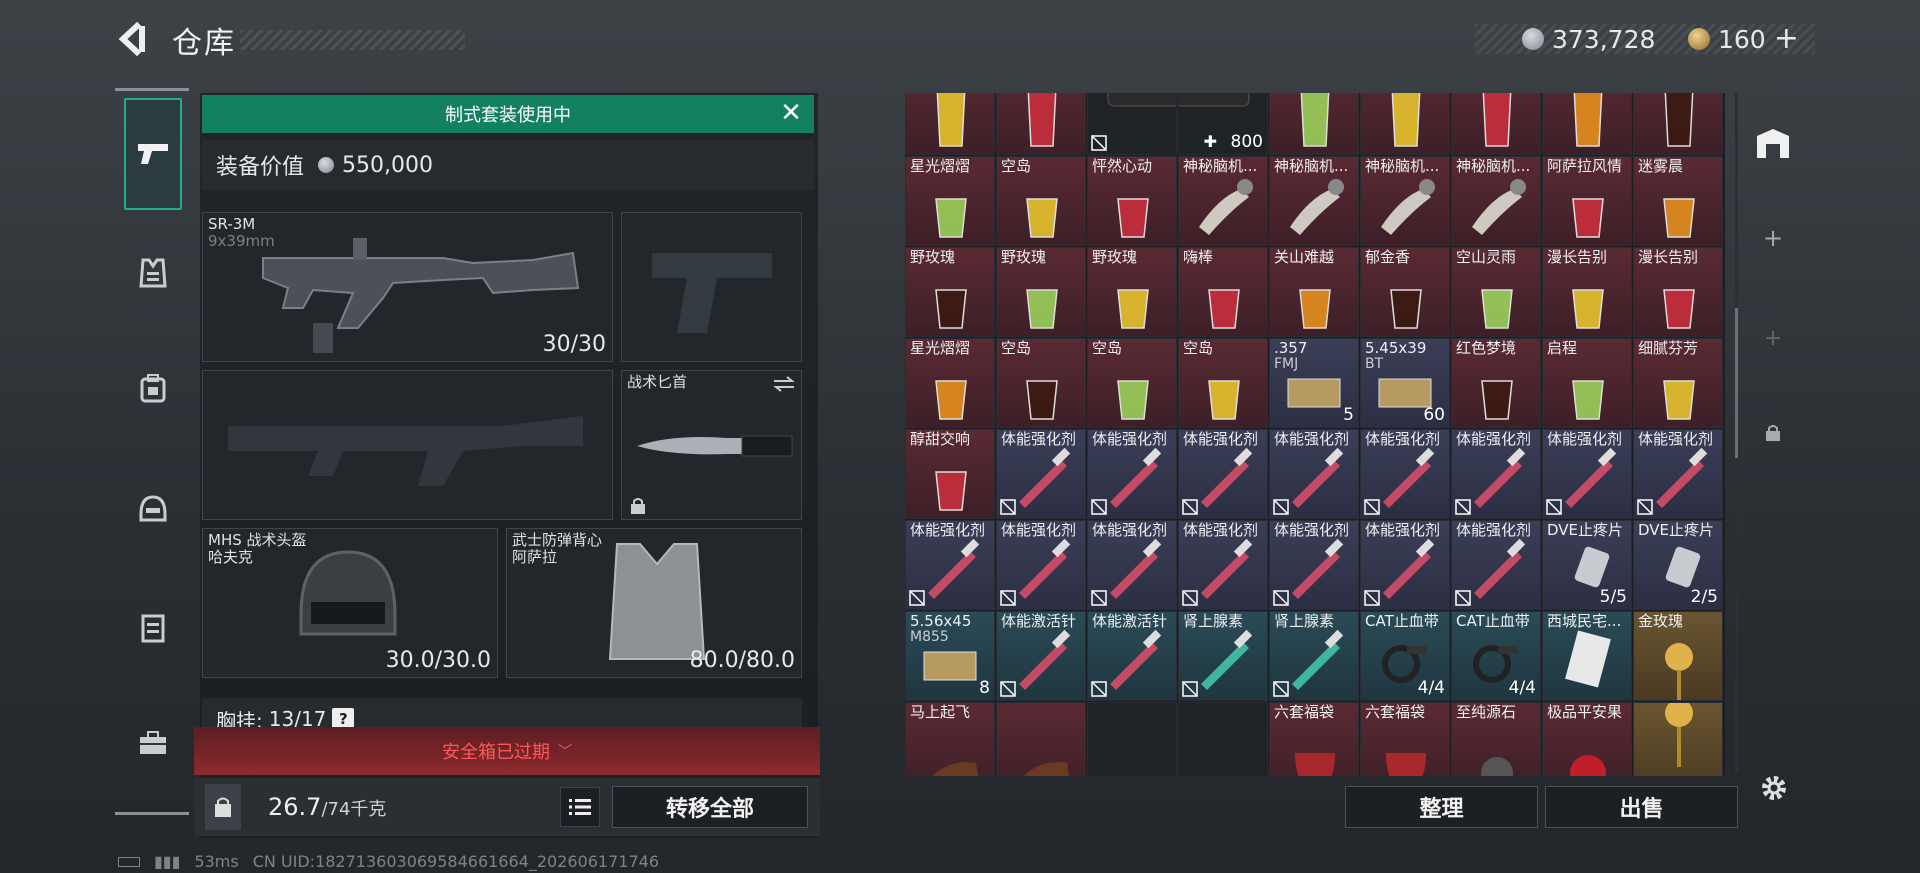 This screenshot has width=1920, height=873. I want to click on inventory-item: 郁金香, so click(1405, 292).